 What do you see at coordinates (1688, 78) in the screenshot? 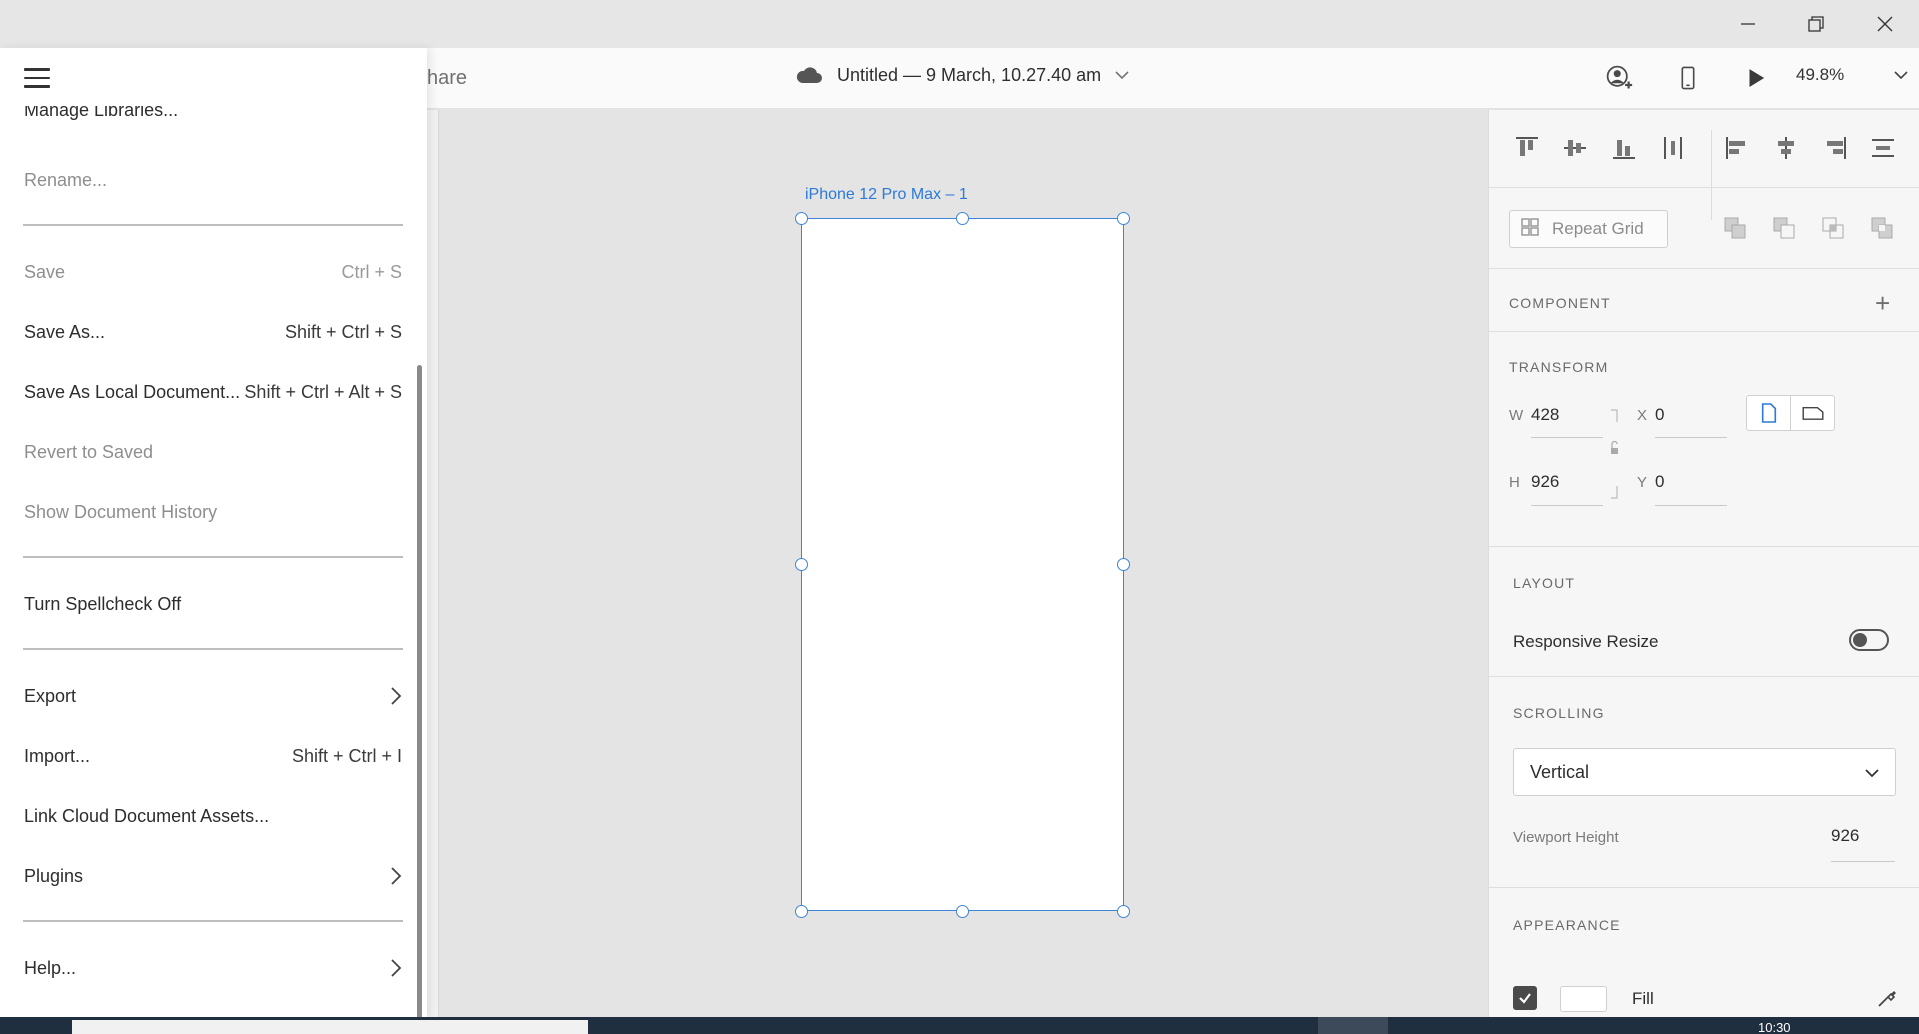
I see `device-preview-icon` at bounding box center [1688, 78].